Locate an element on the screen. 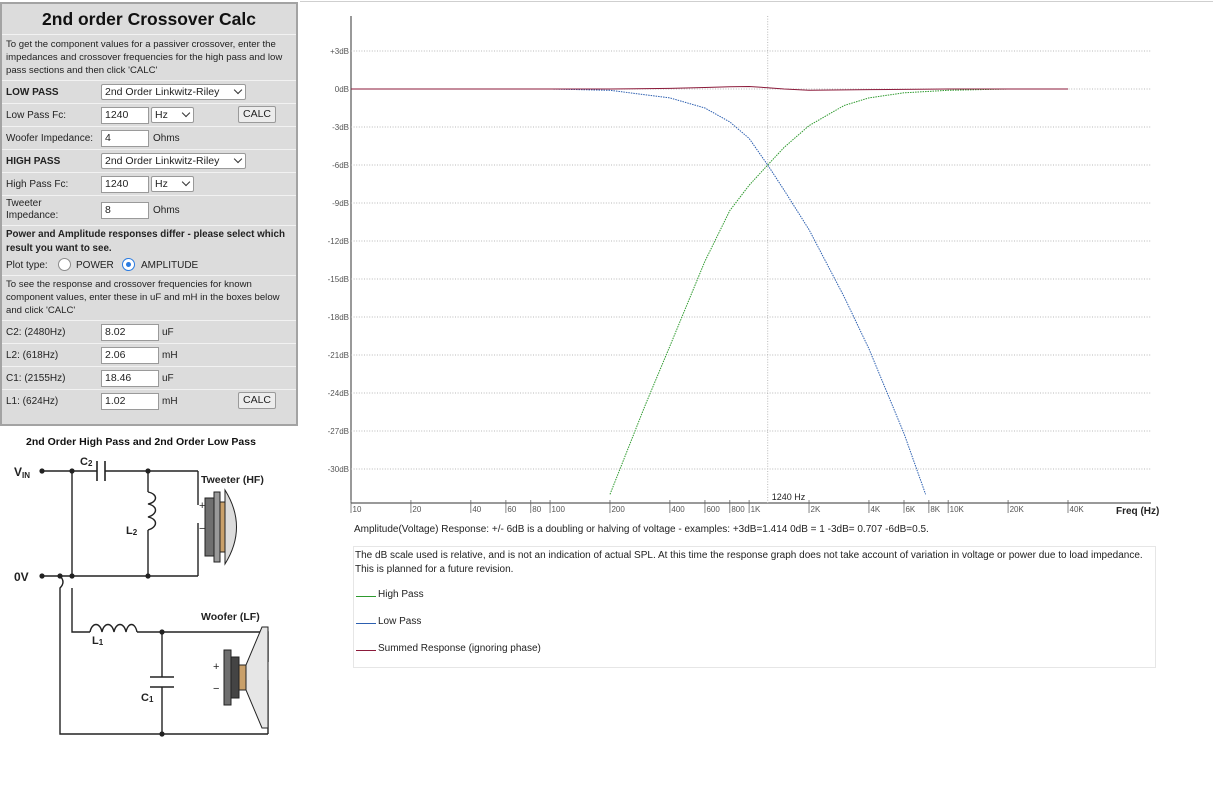 The height and width of the screenshot is (789, 1213). l2-label: L2 is located at coordinates (132, 531).